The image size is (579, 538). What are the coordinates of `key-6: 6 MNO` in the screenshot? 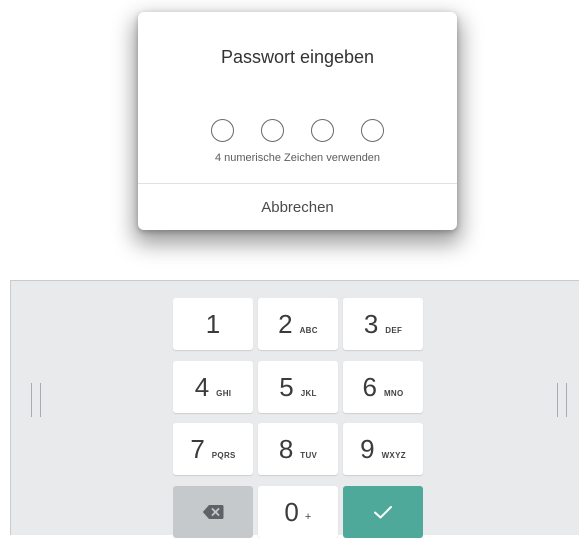 It's located at (383, 387).